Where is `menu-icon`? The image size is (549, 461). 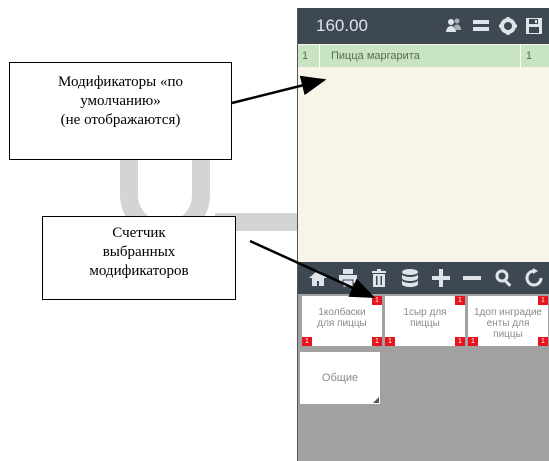 menu-icon is located at coordinates (481, 26).